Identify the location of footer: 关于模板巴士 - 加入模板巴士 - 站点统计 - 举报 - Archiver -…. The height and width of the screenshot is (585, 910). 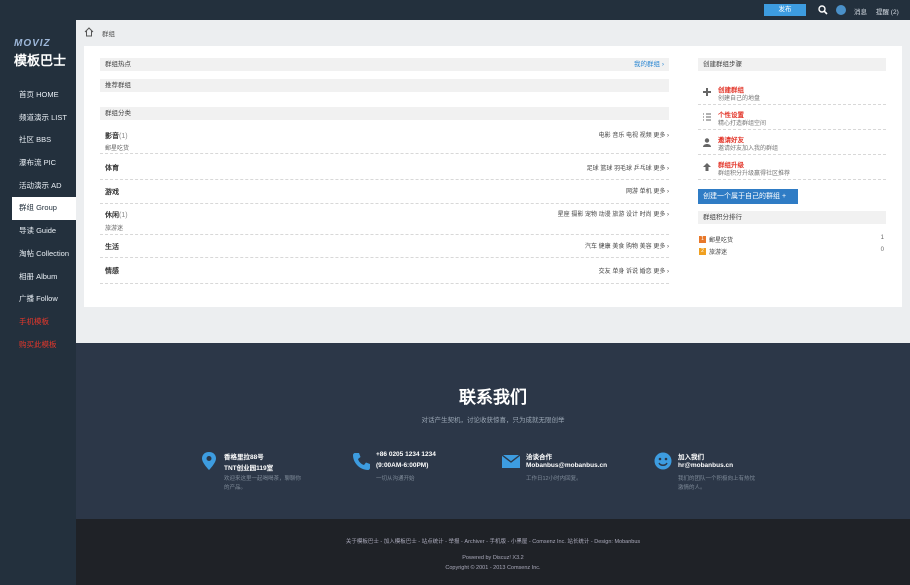
(493, 552).